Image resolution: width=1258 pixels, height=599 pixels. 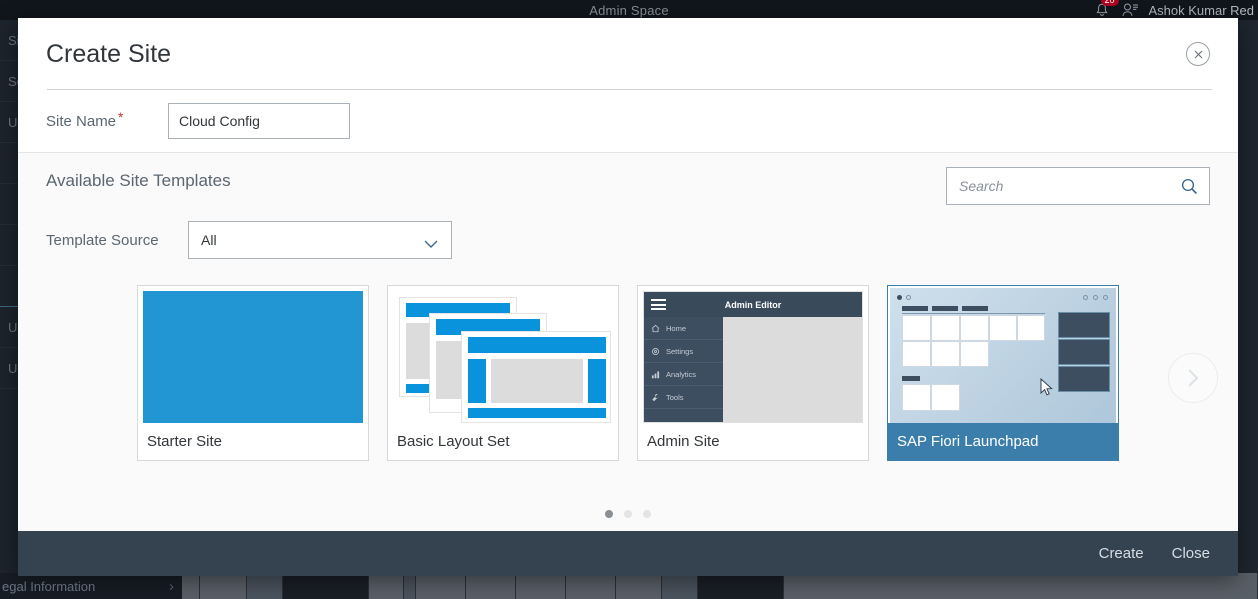 I want to click on chevron-right-icon, so click(x=1193, y=378).